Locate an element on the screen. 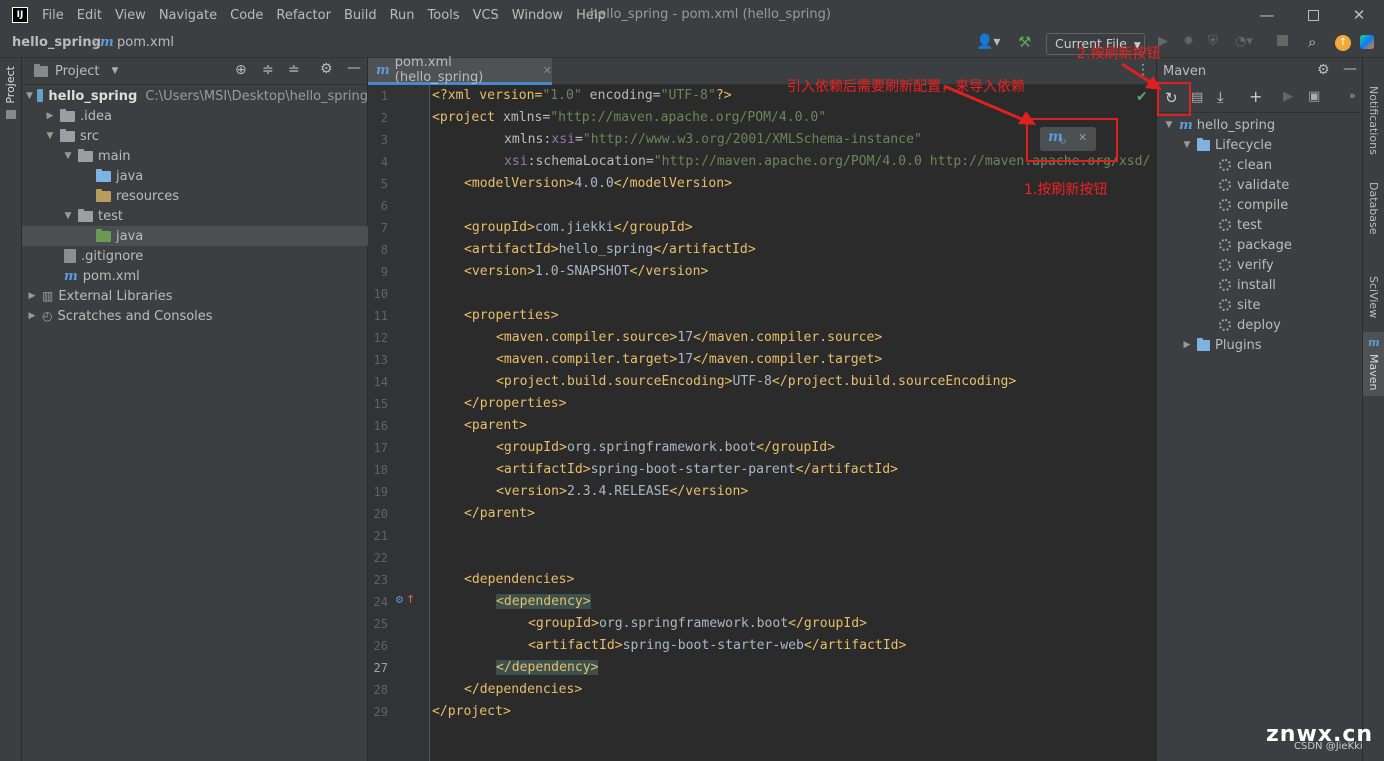 The width and height of the screenshot is (1384, 761). user-icon: 👤▾ is located at coordinates (988, 42).